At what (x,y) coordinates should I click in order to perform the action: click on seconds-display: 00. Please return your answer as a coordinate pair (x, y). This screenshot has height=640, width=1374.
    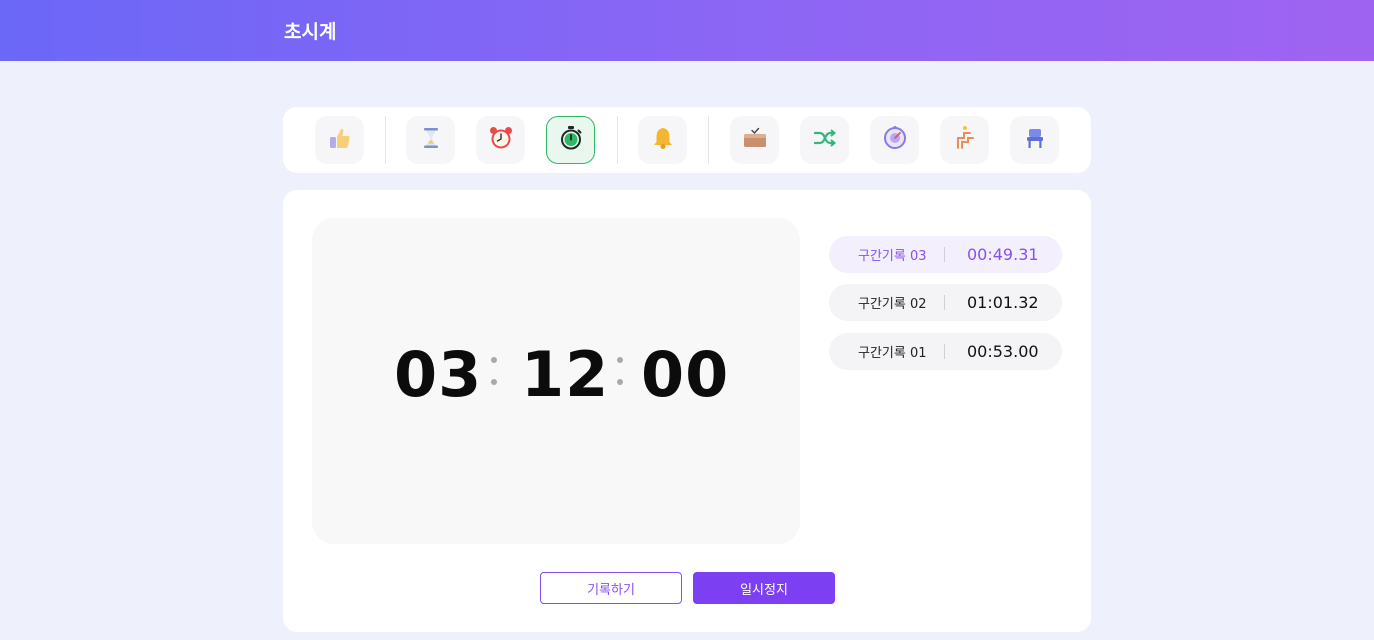
    Looking at the image, I should click on (685, 374).